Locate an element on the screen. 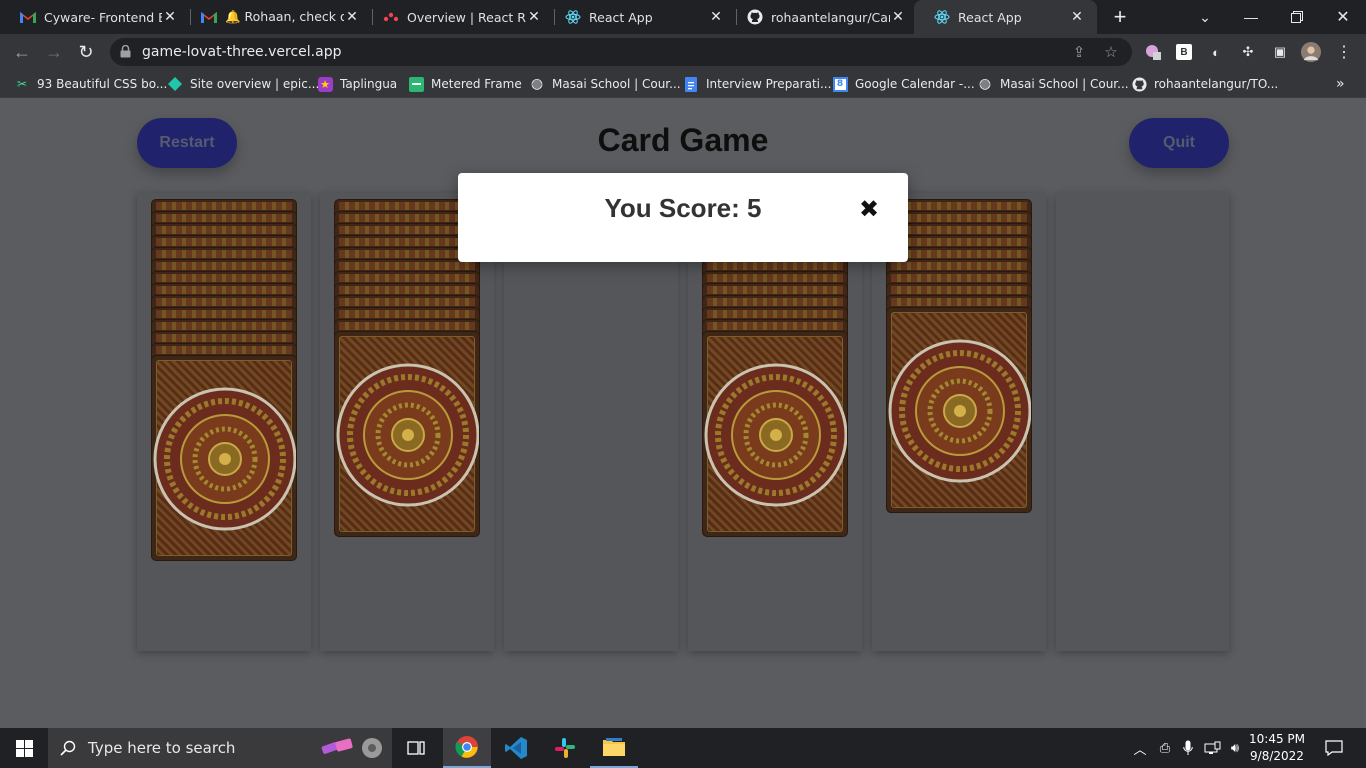 The image size is (1366, 768). google-calendar-icon: 8 is located at coordinates (840, 84).